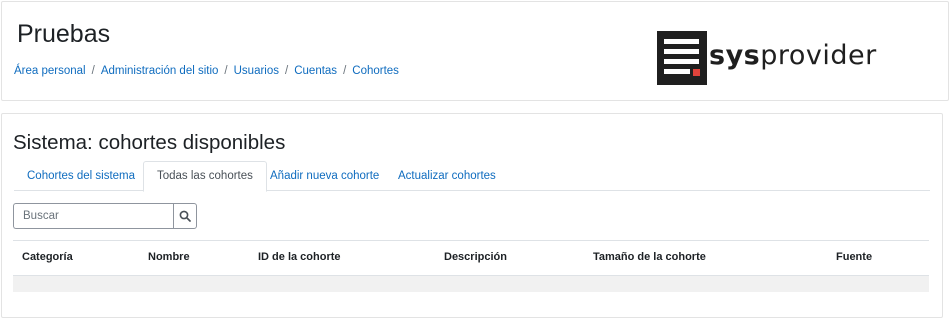 Image resolution: width=950 pixels, height=330 pixels. What do you see at coordinates (649, 257) in the screenshot?
I see `column-header-cohort-size: Tamaño de la cohorte` at bounding box center [649, 257].